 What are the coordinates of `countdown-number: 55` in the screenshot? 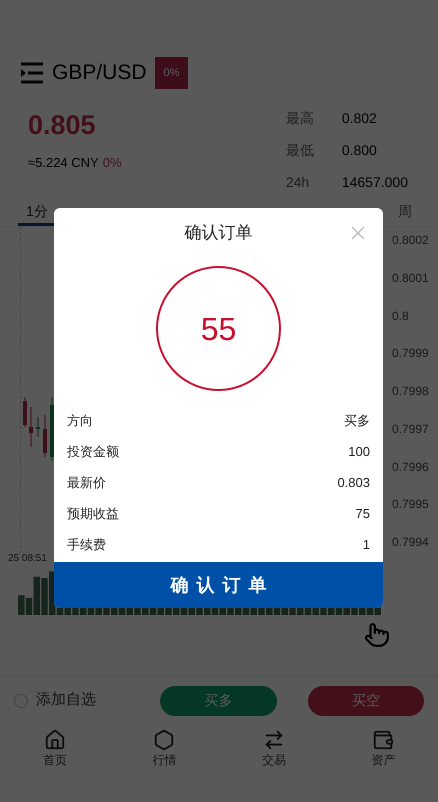 It's located at (218, 329).